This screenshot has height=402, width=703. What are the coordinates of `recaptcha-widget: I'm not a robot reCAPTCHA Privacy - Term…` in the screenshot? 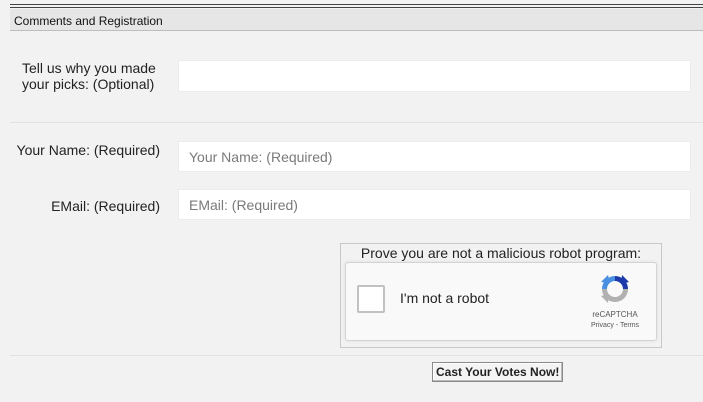 It's located at (501, 301).